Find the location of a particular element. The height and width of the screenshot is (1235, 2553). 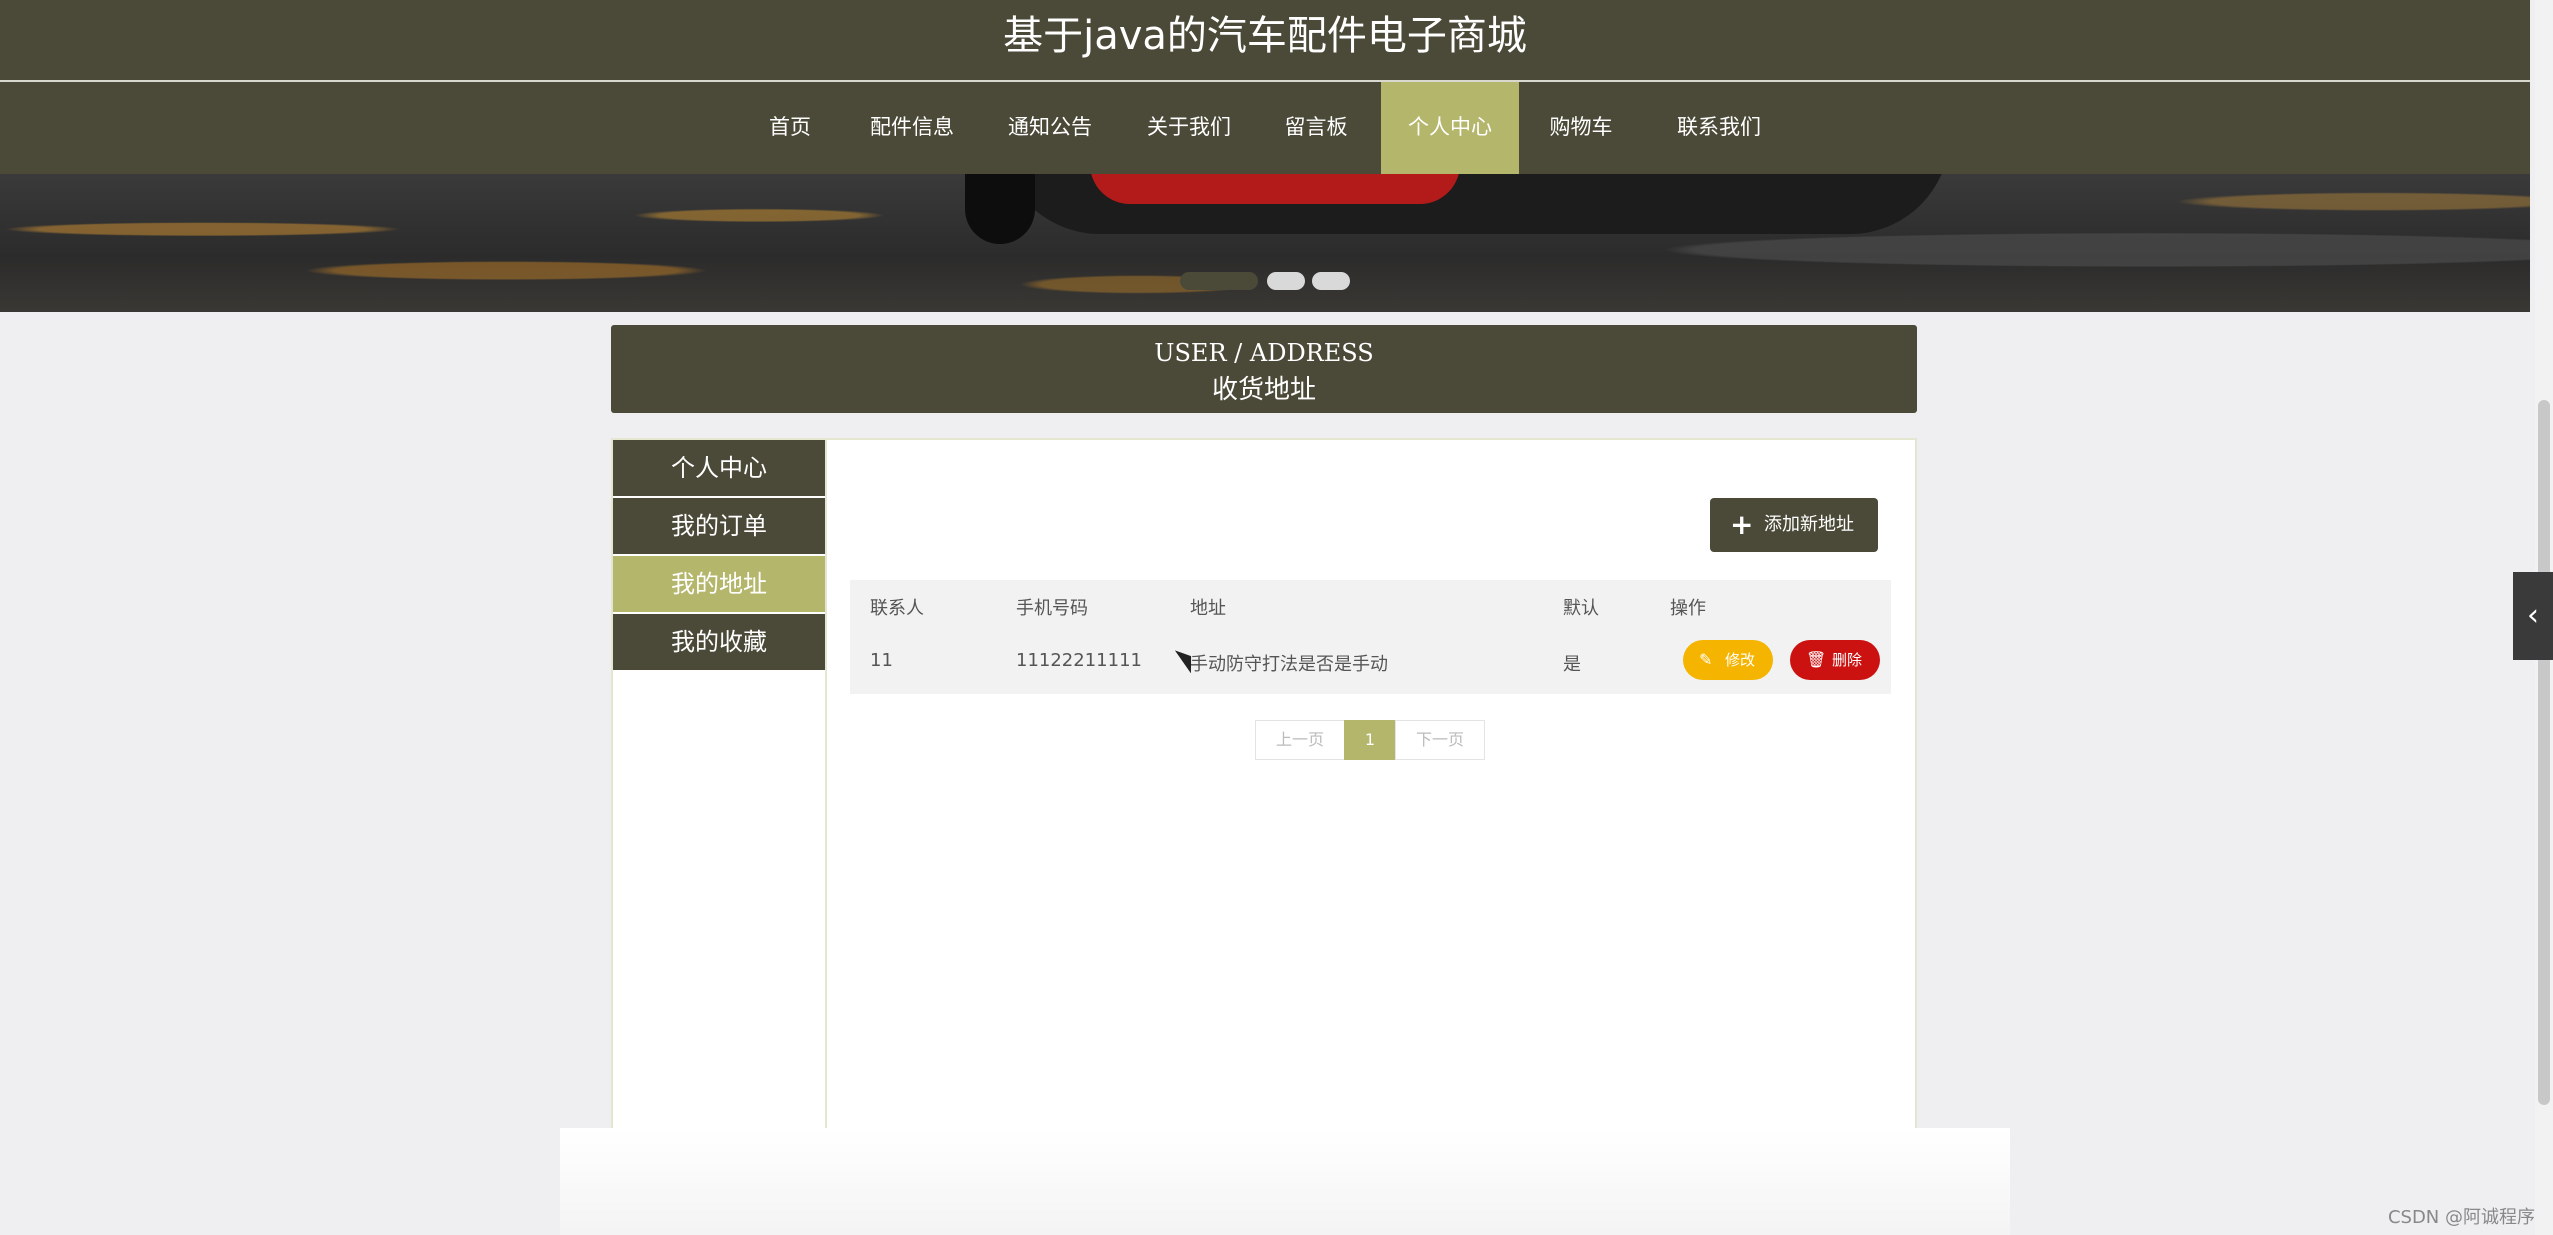

side-item-favorites: 我的收藏 is located at coordinates (719, 642).